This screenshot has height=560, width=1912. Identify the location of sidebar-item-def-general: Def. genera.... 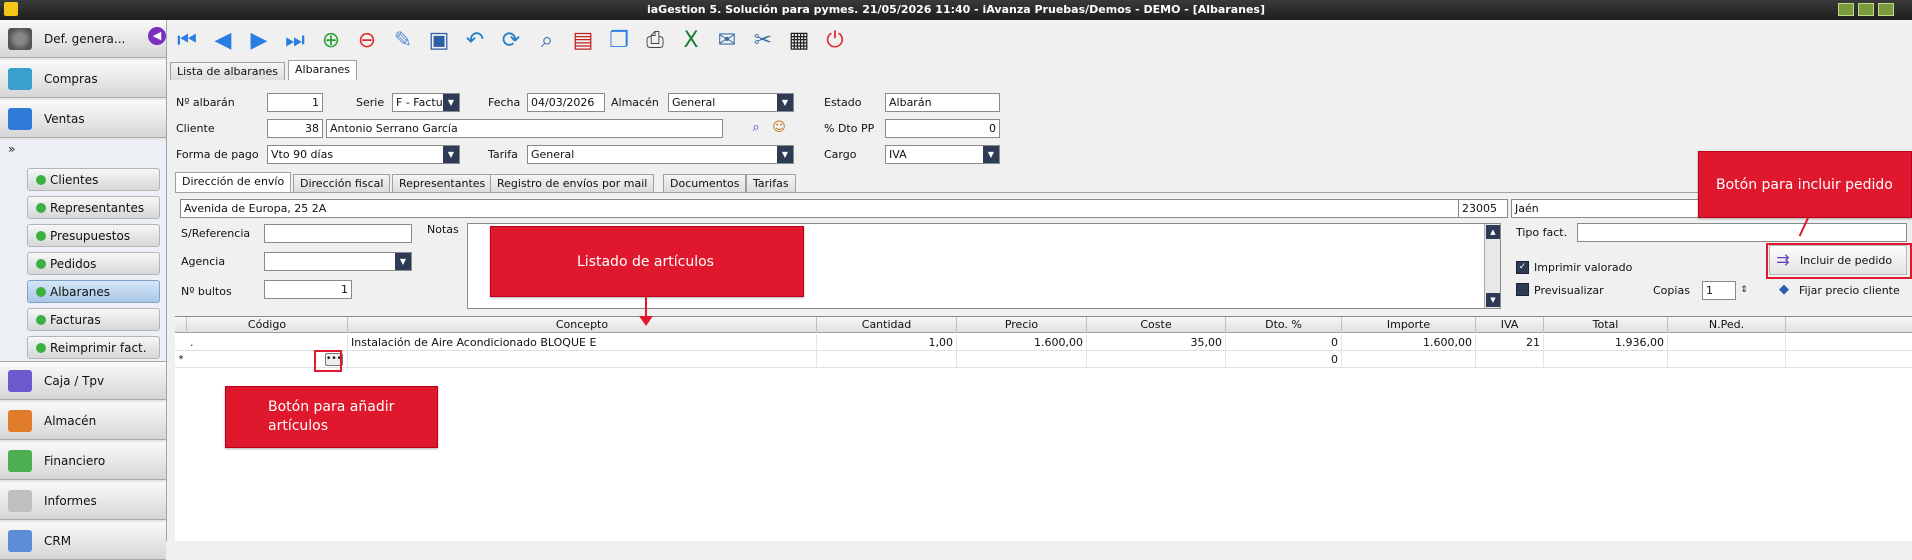
(83, 39).